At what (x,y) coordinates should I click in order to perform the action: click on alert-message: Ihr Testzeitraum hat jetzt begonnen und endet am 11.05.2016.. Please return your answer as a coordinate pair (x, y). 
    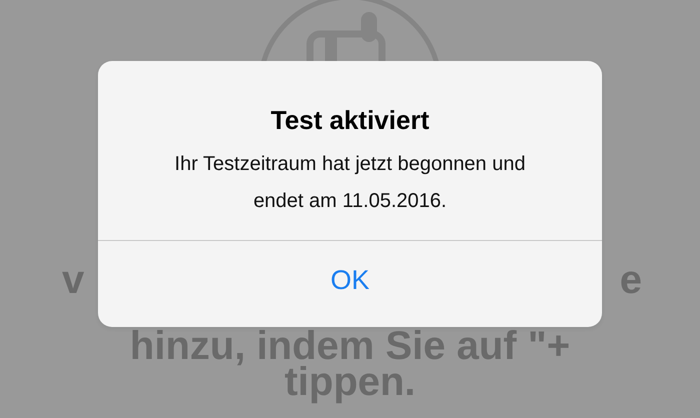
    Looking at the image, I should click on (350, 183).